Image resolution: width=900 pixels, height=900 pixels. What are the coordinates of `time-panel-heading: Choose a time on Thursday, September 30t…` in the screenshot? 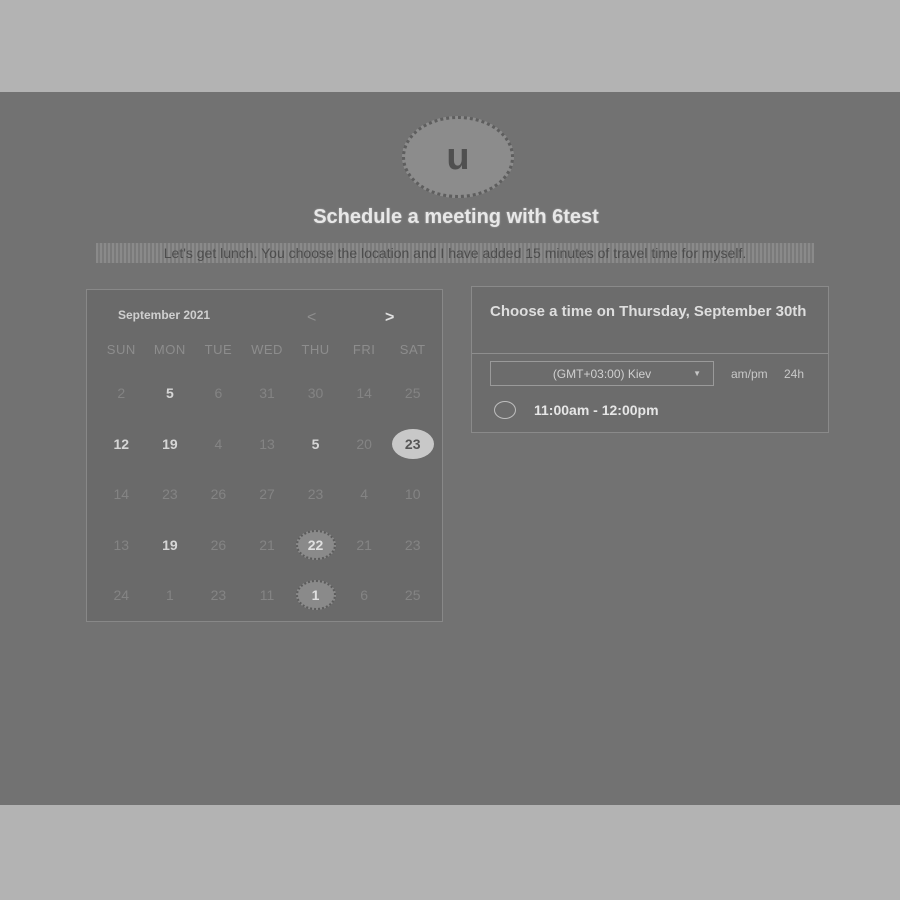 It's located at (648, 311).